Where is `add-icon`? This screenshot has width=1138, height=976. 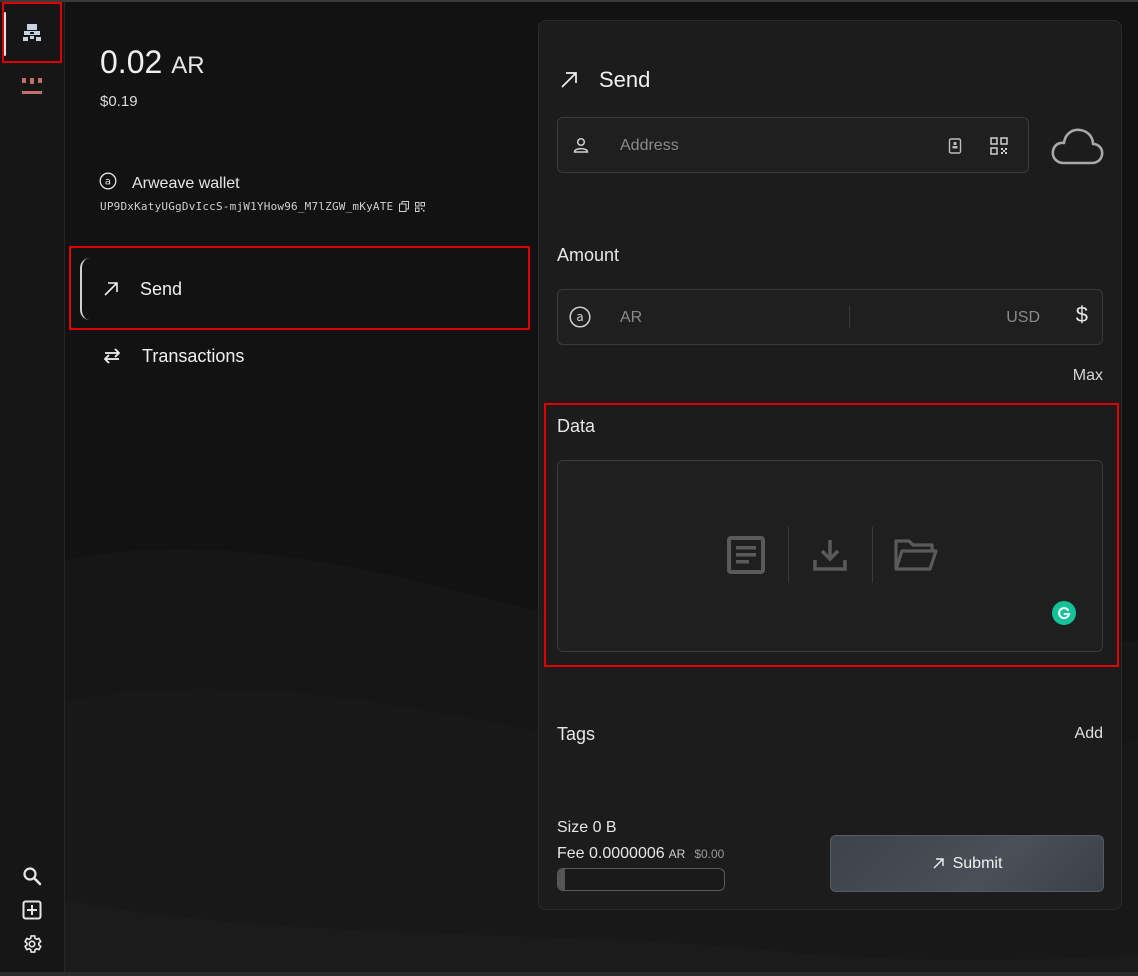 add-icon is located at coordinates (32, 910).